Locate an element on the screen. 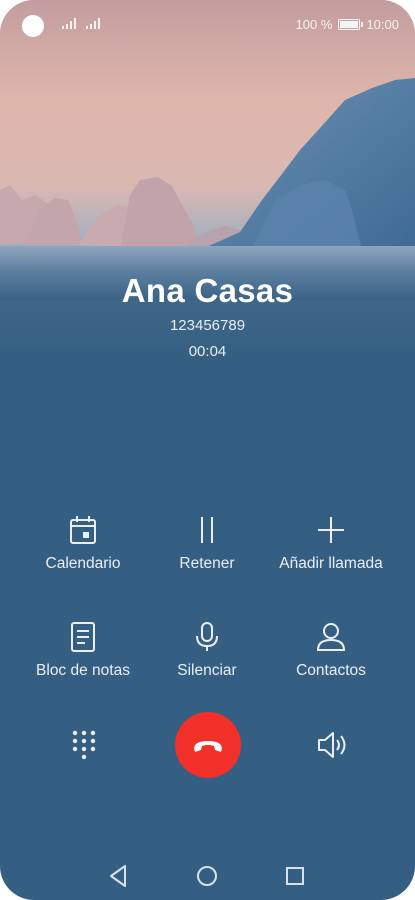  status-bar: 100 % 10:00 is located at coordinates (207, 25).